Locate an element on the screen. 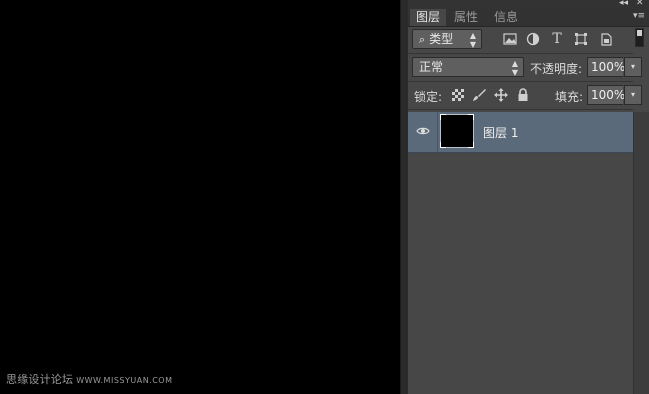 The image size is (649, 394). filter-kind-dropdown: ⌕ 类型 ▲ ▼ is located at coordinates (447, 39).